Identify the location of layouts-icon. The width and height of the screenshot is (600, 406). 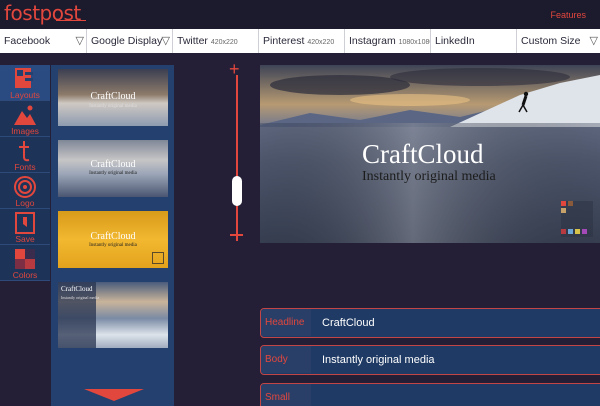
(24, 78).